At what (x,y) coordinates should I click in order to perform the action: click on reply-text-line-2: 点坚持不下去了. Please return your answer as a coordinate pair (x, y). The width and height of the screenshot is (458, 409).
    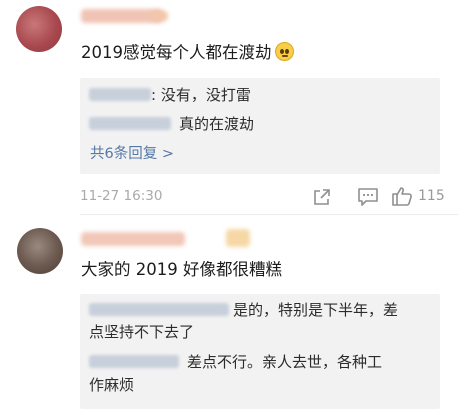
    Looking at the image, I should click on (142, 332).